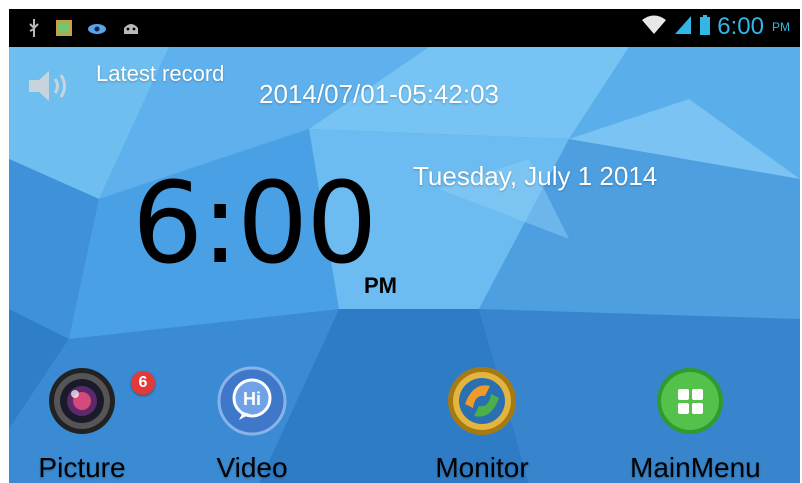 This screenshot has width=802, height=483. Describe the element at coordinates (654, 27) in the screenshot. I see `wifi-icon` at that location.